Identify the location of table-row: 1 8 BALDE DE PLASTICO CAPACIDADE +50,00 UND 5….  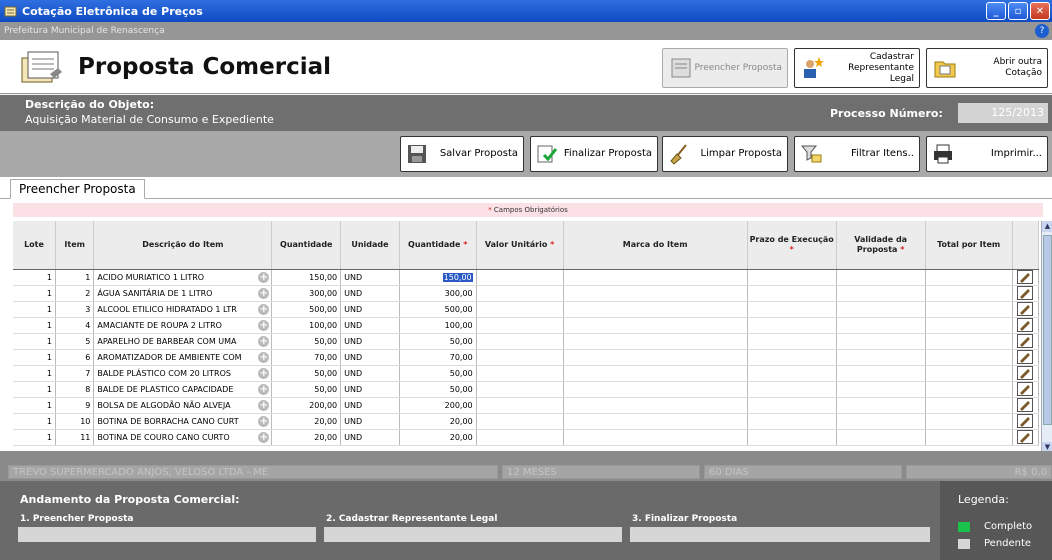
(526, 389).